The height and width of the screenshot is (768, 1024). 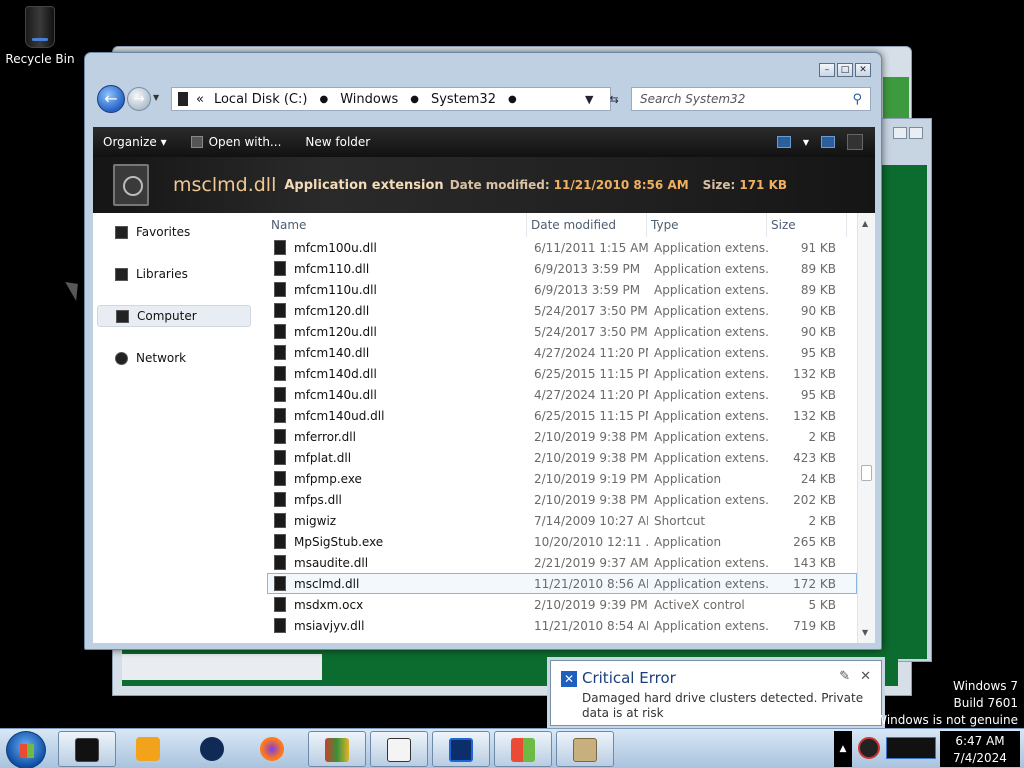 What do you see at coordinates (139, 99) in the screenshot?
I see `forward-button: →` at bounding box center [139, 99].